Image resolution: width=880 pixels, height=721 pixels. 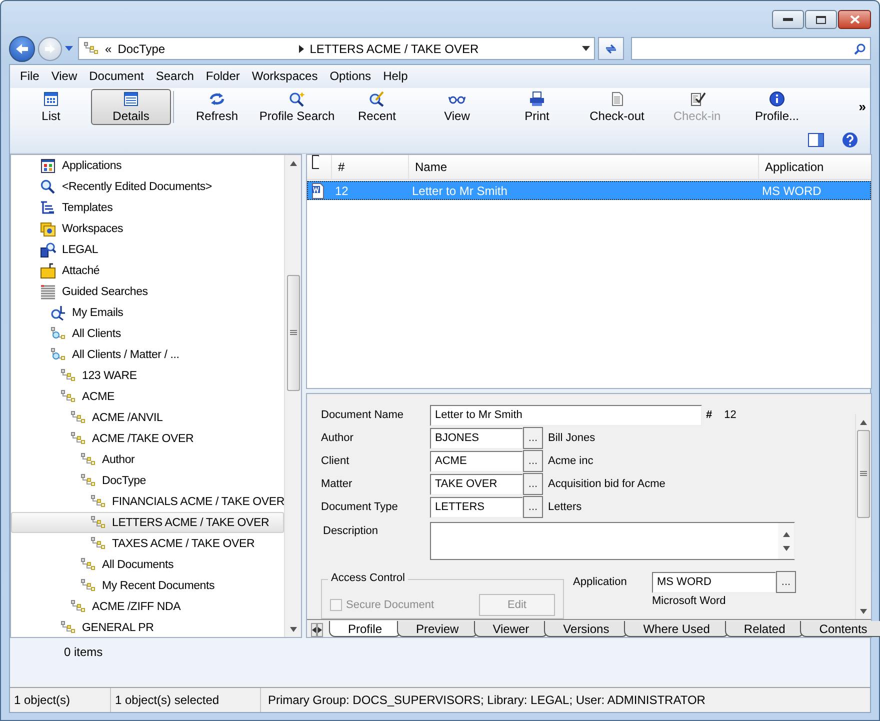 I want to click on menu-item: Help, so click(x=395, y=76).